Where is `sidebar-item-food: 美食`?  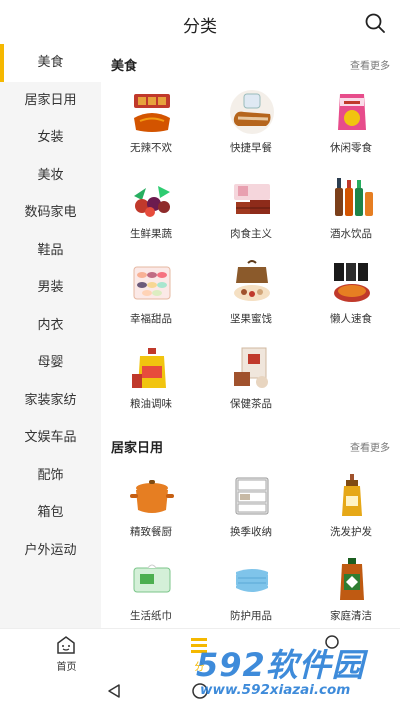
sidebar-item-food: 美食 is located at coordinates (50, 63).